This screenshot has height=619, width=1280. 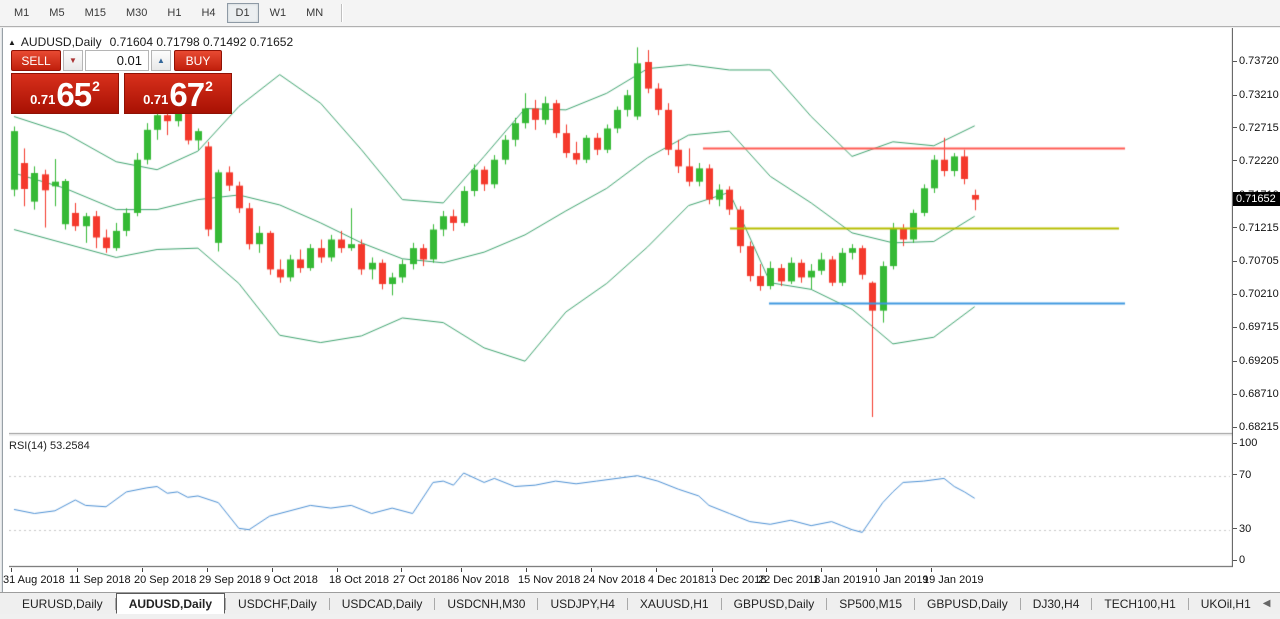 What do you see at coordinates (1259, 61) in the screenshot?
I see `price-tick-label: 0.73720` at bounding box center [1259, 61].